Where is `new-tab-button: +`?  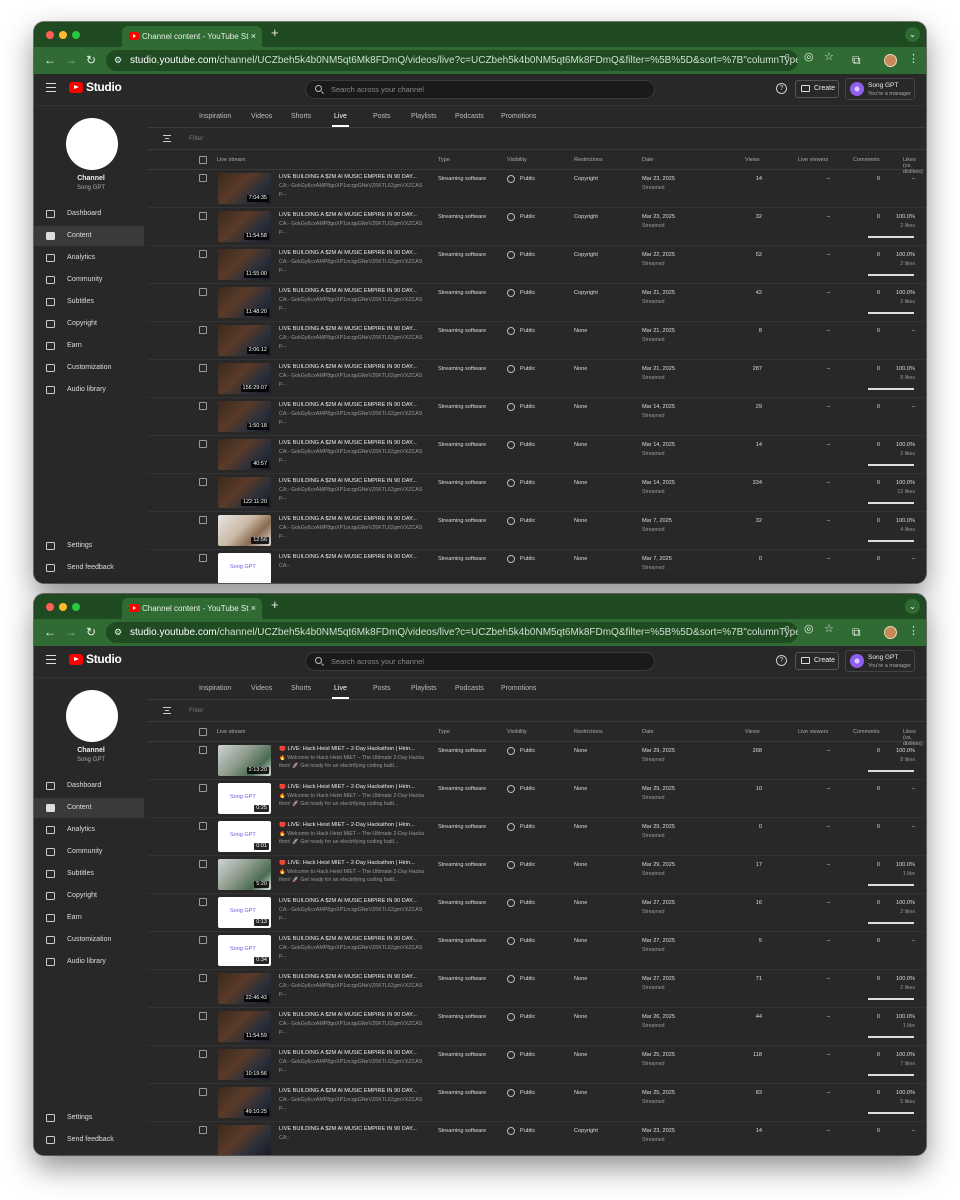 new-tab-button: + is located at coordinates (275, 32).